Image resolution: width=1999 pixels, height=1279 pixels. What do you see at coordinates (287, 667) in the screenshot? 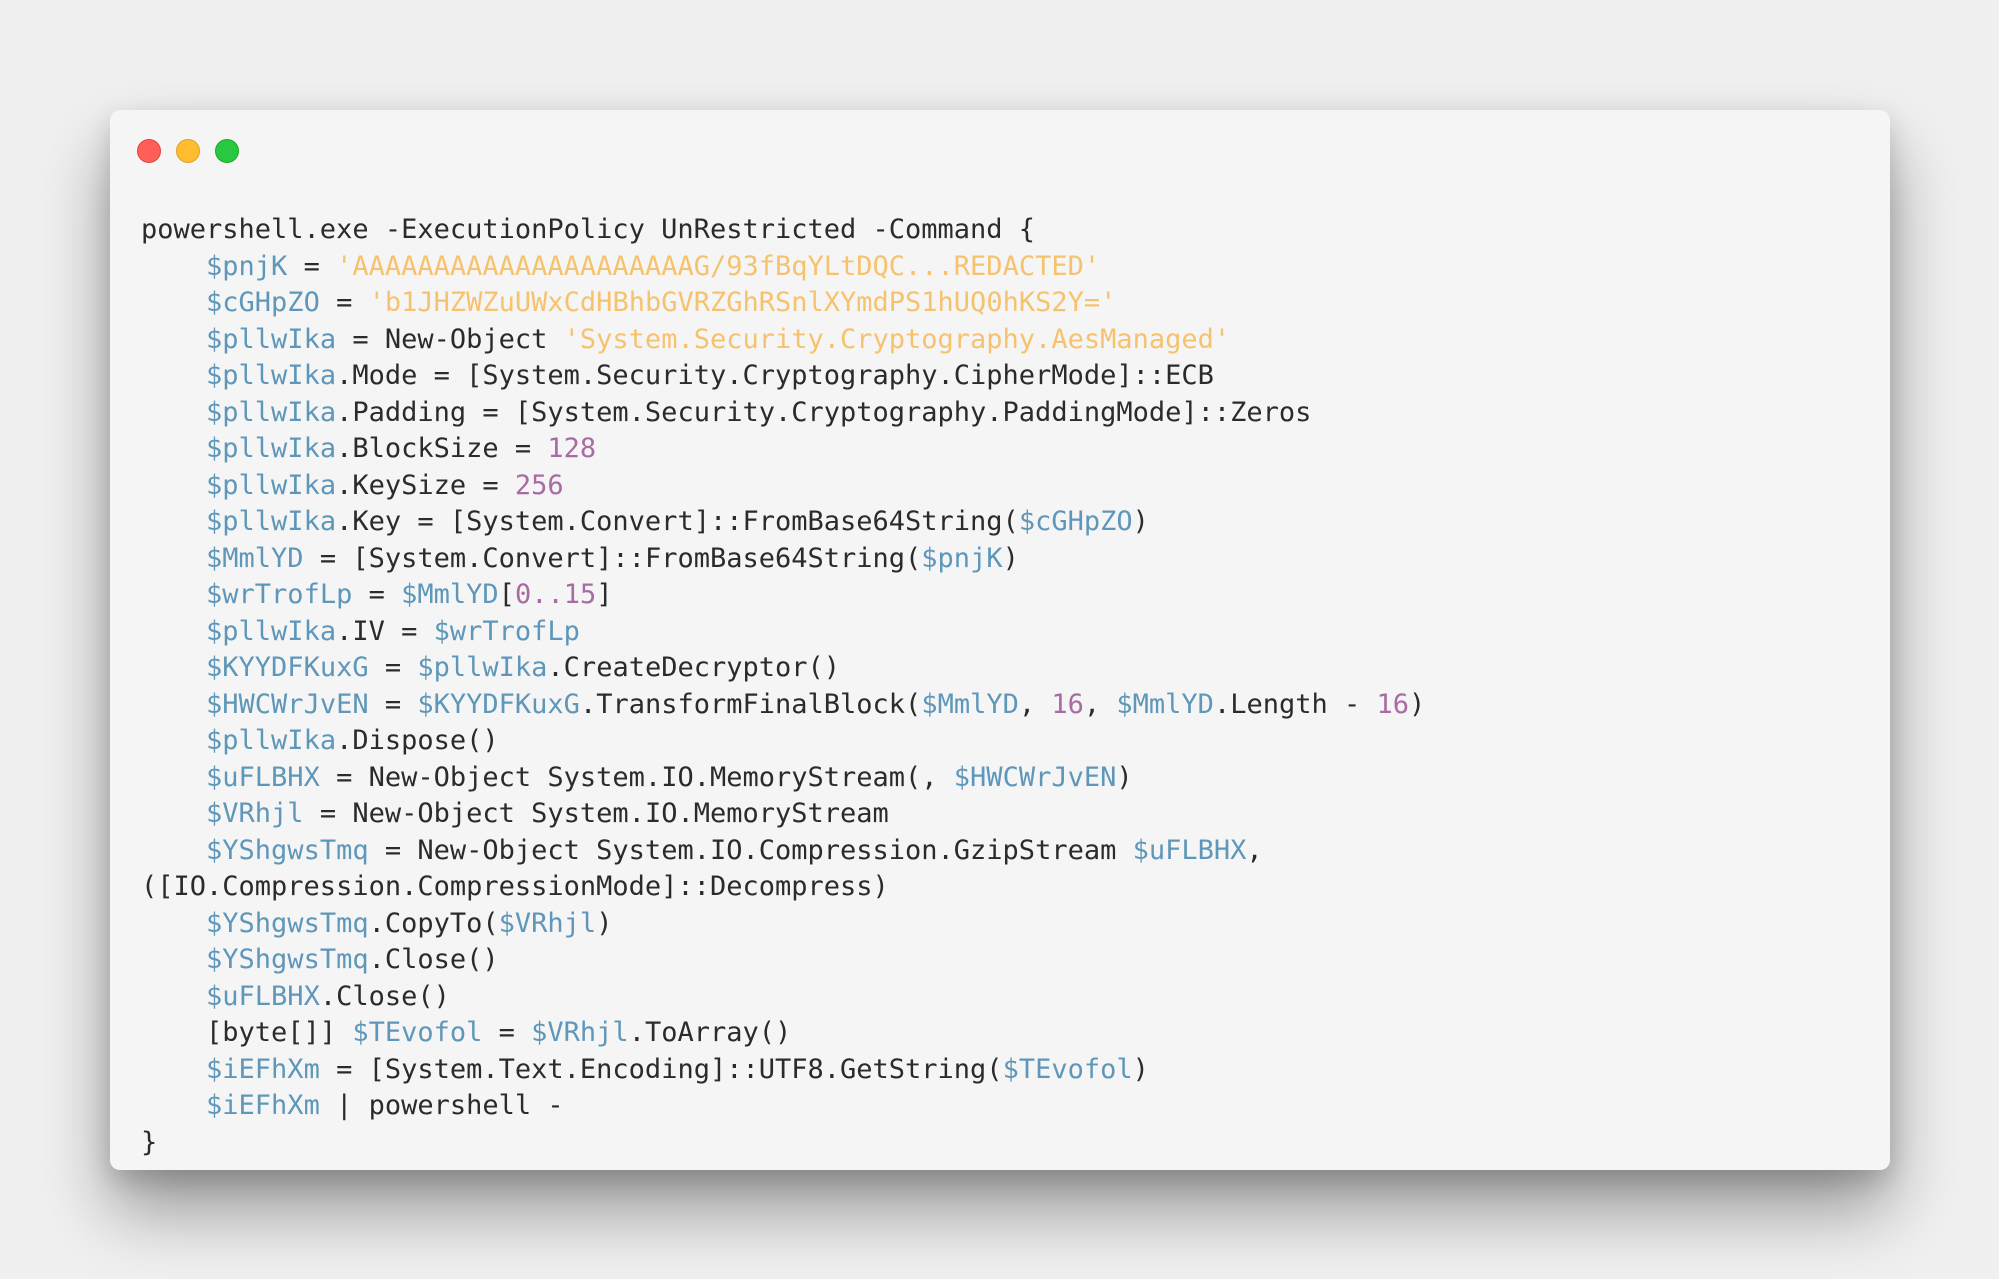
I see `code-variable: $KYYDFKuxG` at bounding box center [287, 667].